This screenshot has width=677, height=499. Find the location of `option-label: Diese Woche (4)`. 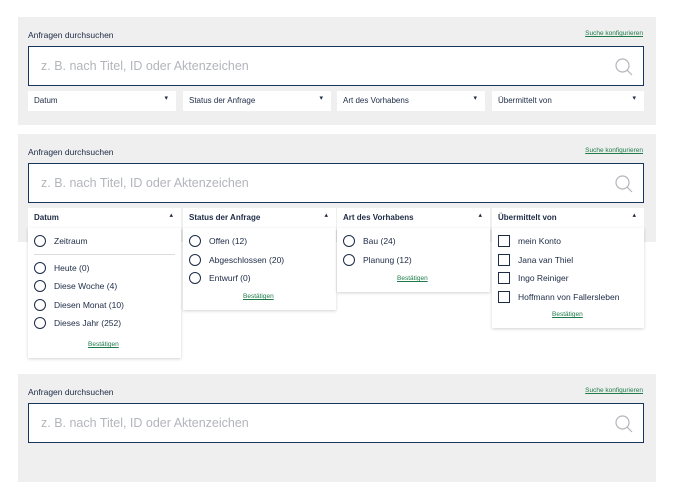

option-label: Diese Woche (4) is located at coordinates (86, 286).